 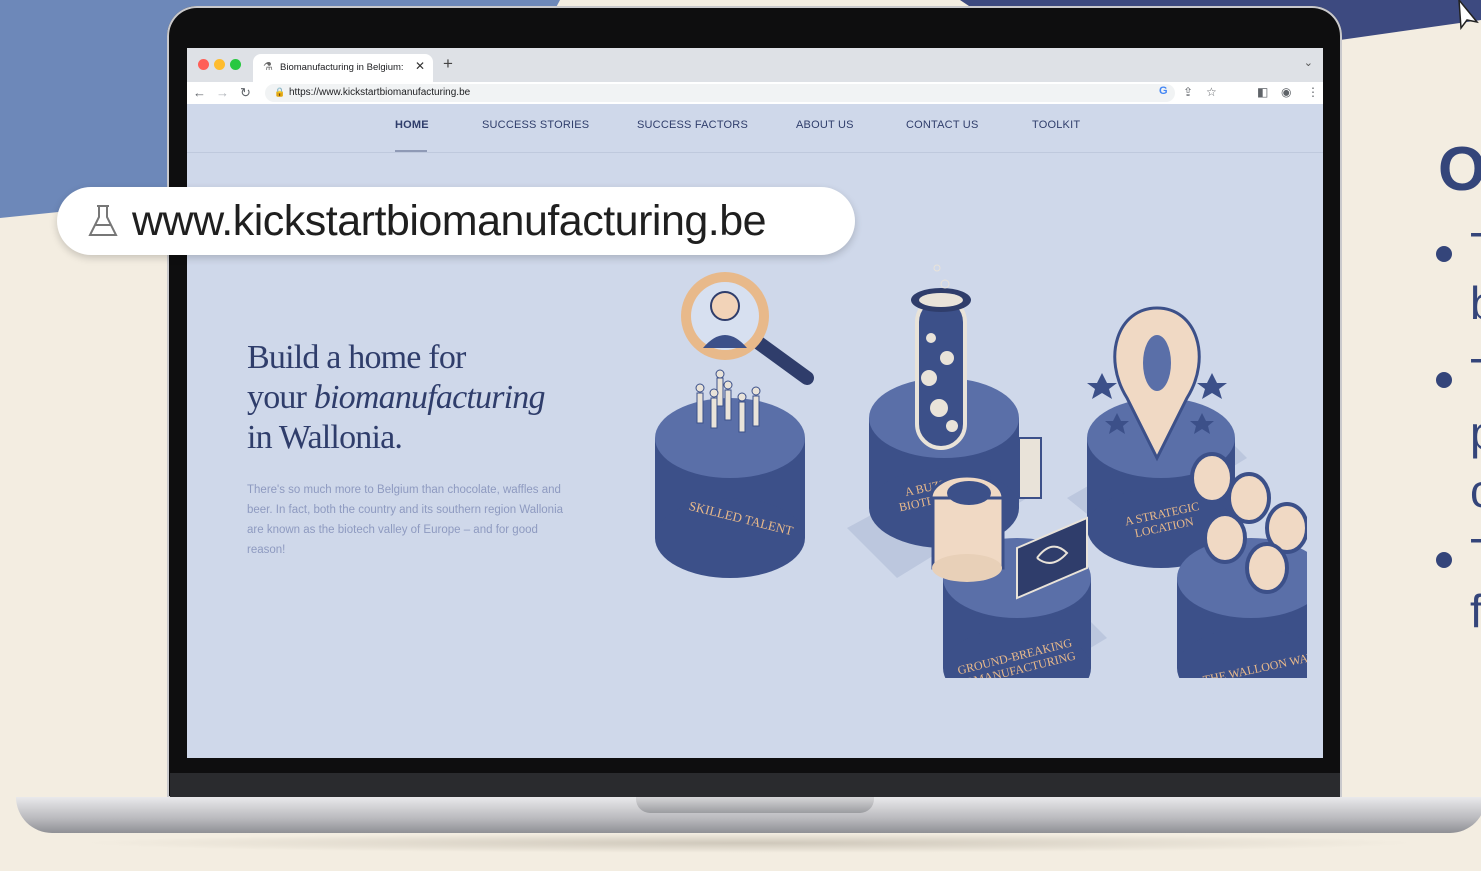 I want to click on mouse-cursor-icon, so click(x=1468, y=15).